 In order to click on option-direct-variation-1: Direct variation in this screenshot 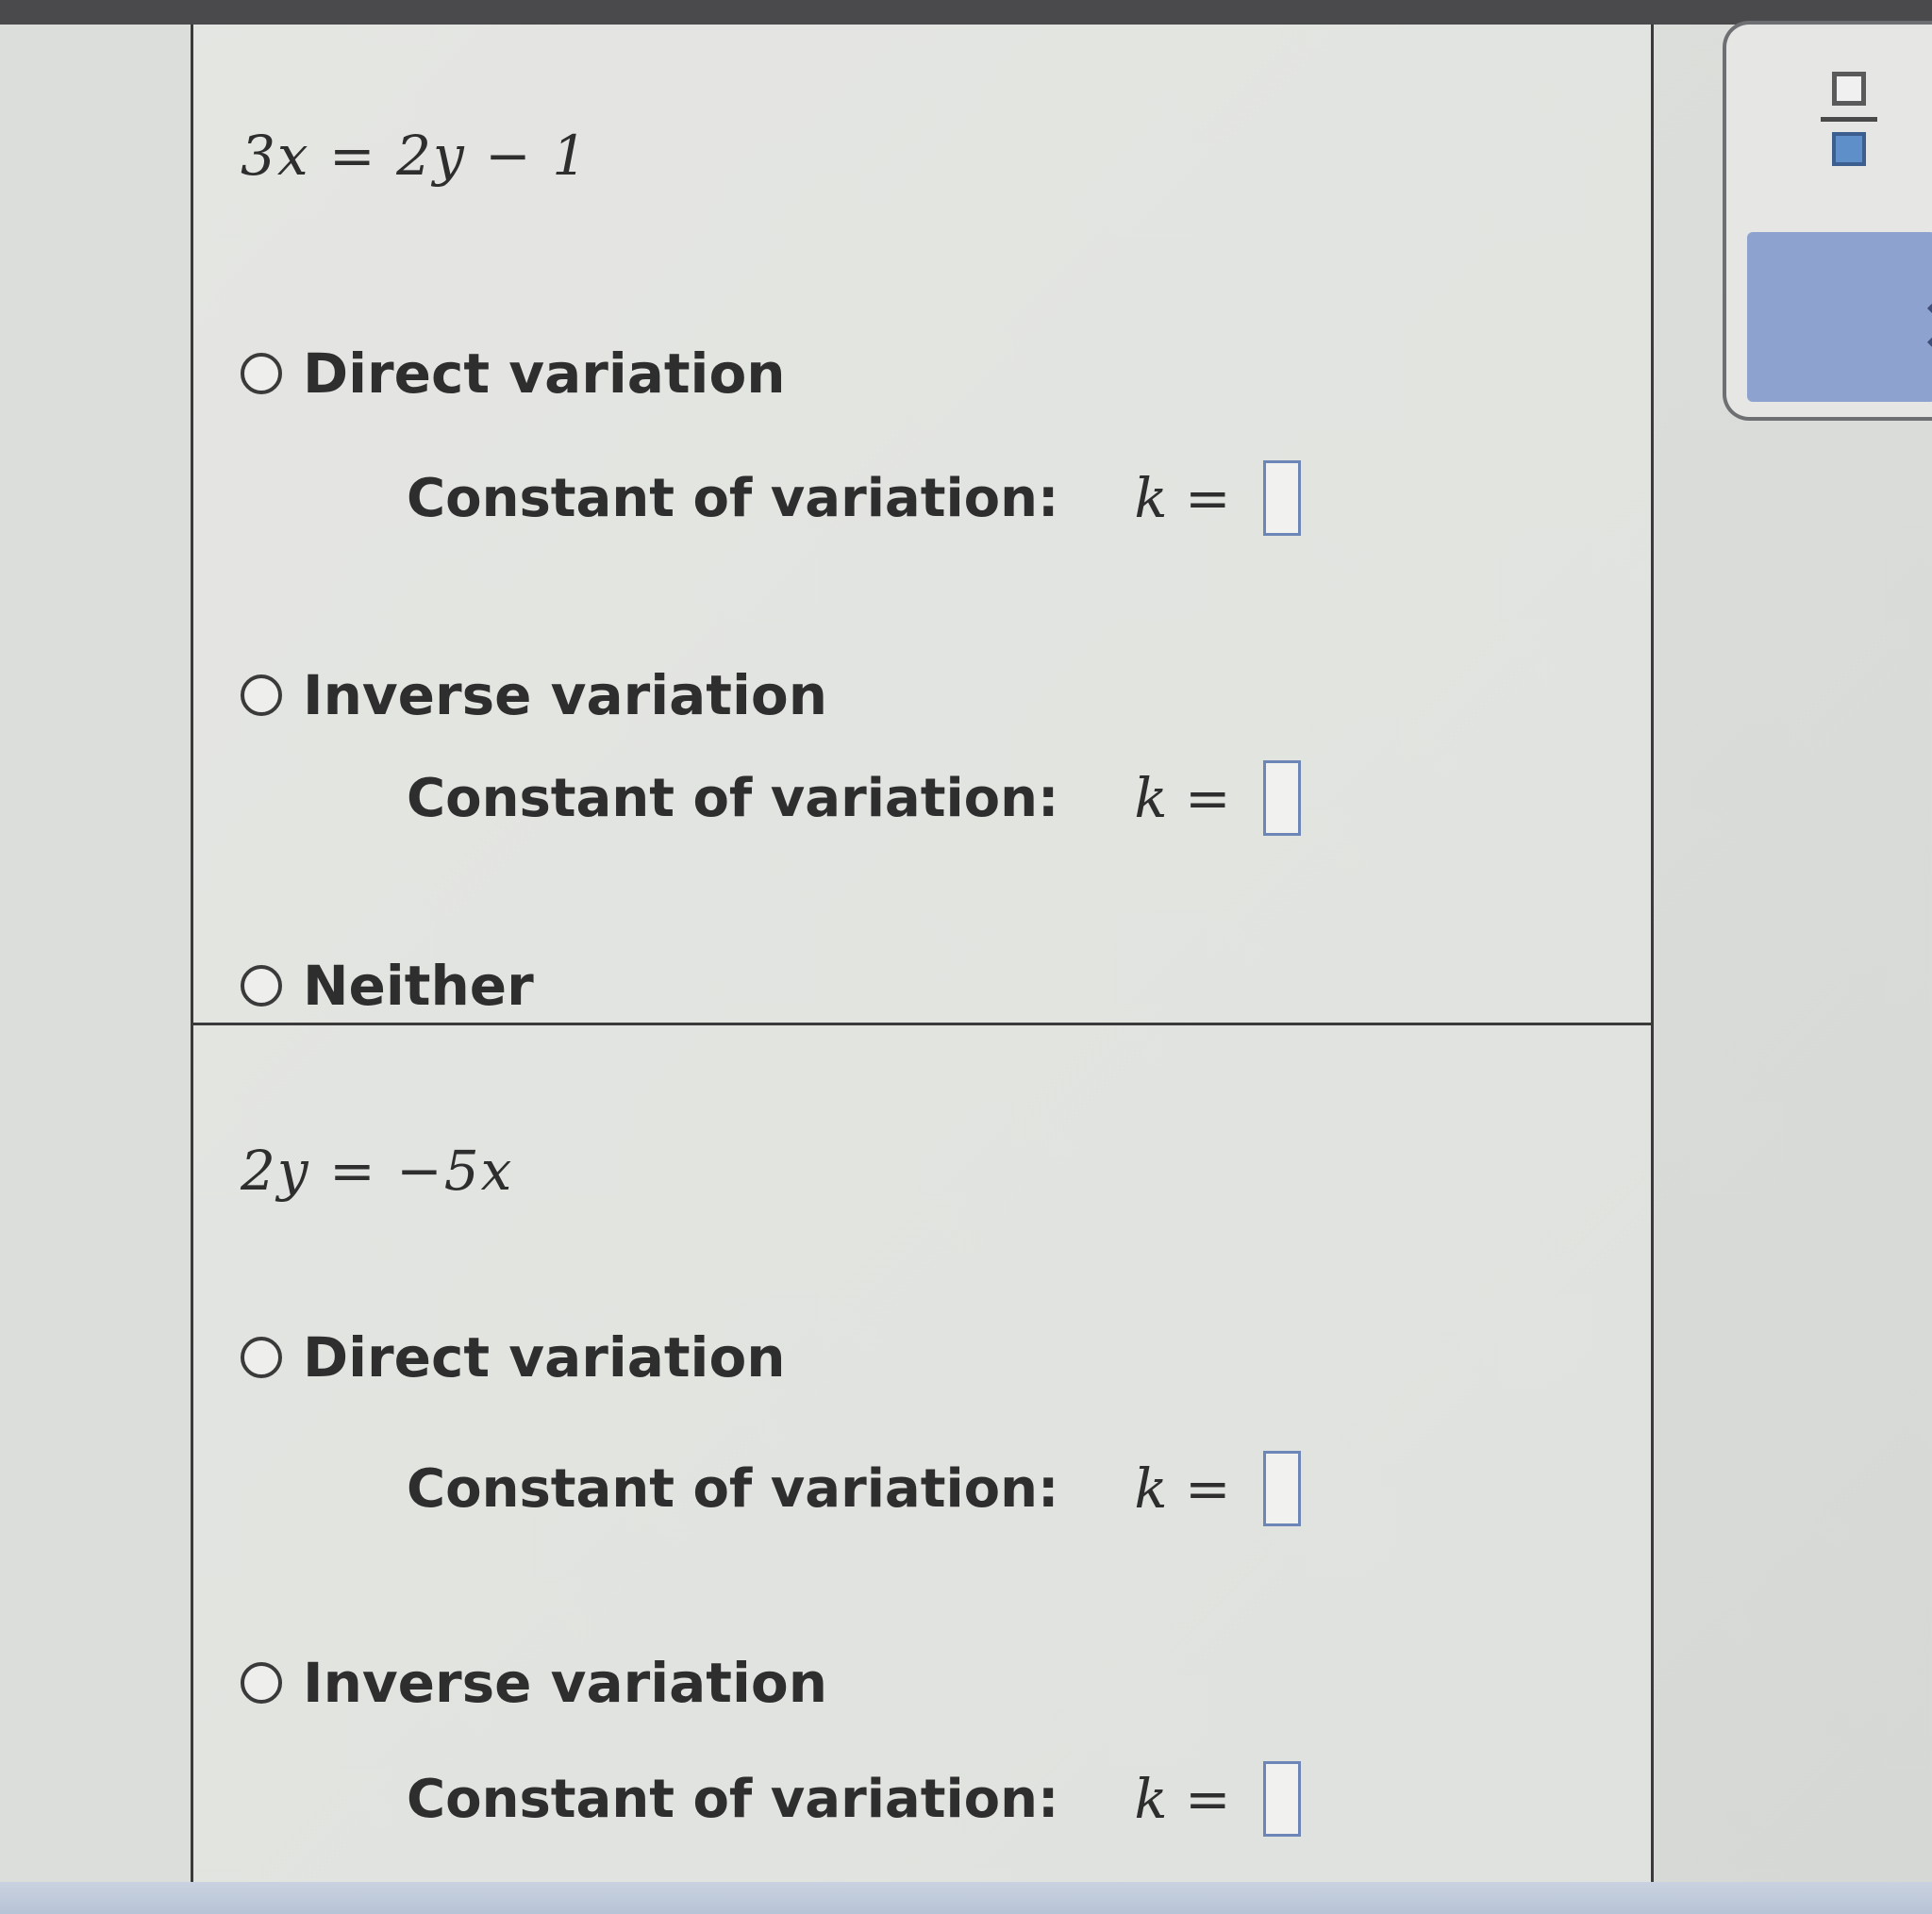, I will do `click(513, 373)`.